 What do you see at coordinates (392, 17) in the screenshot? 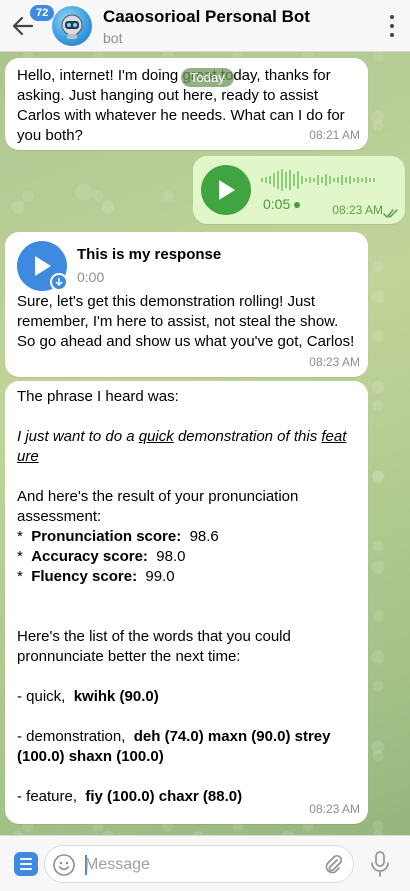
I see `more-vertical-icon` at bounding box center [392, 17].